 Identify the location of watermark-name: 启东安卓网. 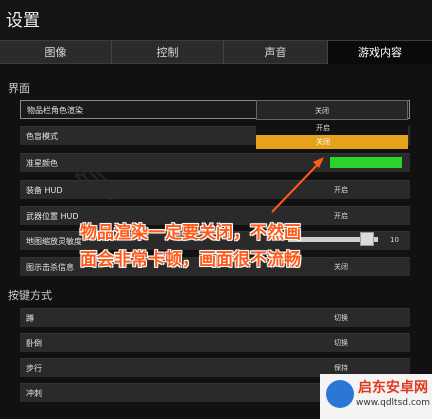
(393, 388).